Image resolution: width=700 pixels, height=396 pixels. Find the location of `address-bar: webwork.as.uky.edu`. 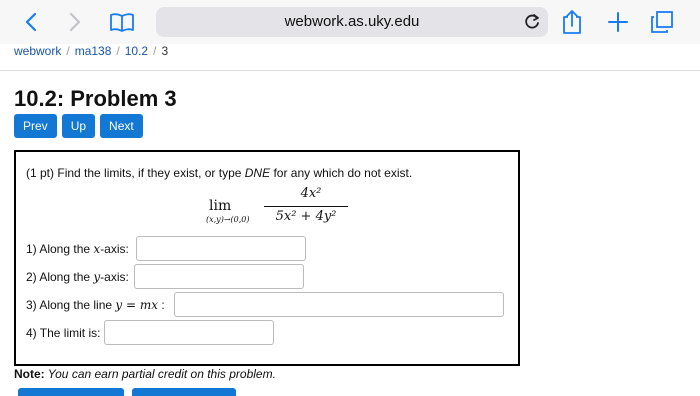

address-bar: webwork.as.uky.edu is located at coordinates (352, 22).